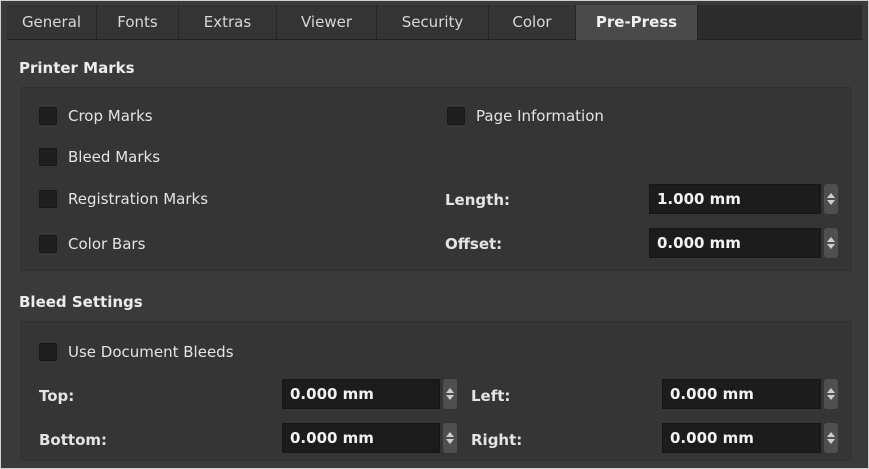 This screenshot has height=469, width=869. What do you see at coordinates (73, 440) in the screenshot?
I see `bottom-label: Bottom:` at bounding box center [73, 440].